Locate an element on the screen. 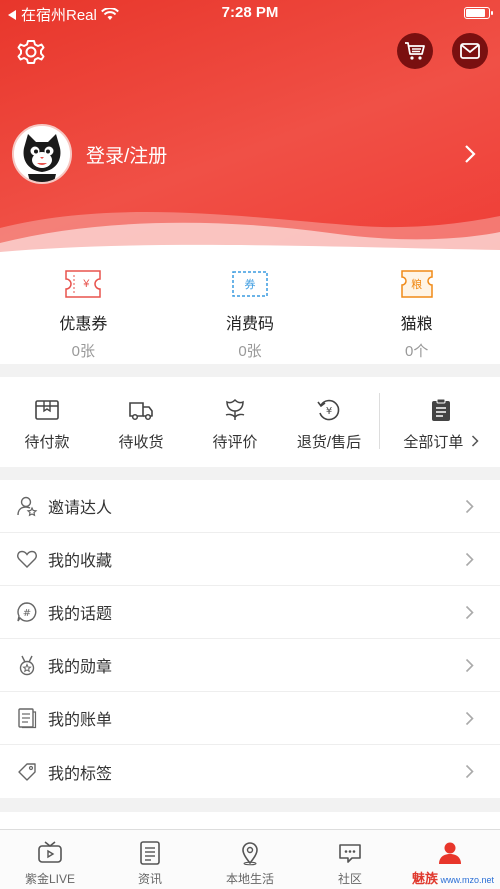 This screenshot has height=889, width=500. cat-food-count: 0个 is located at coordinates (417, 351).